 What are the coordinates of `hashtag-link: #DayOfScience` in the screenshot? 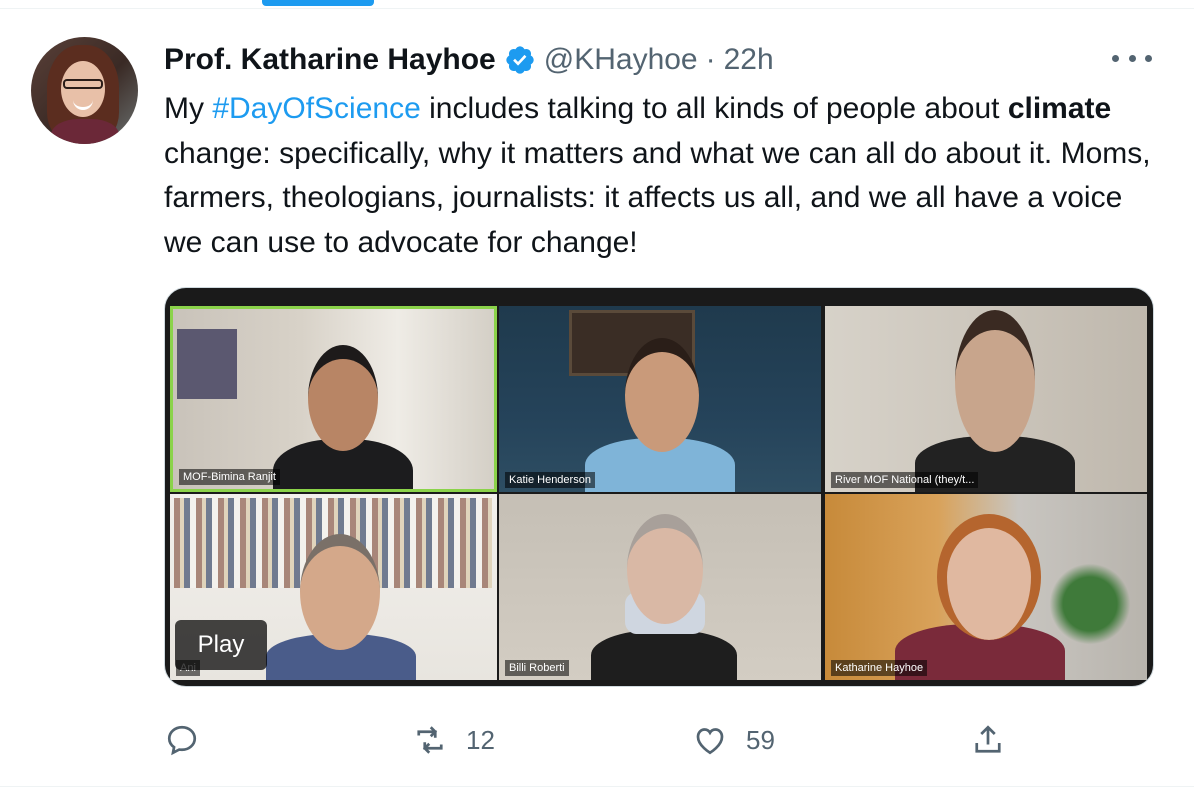 It's located at (316, 108).